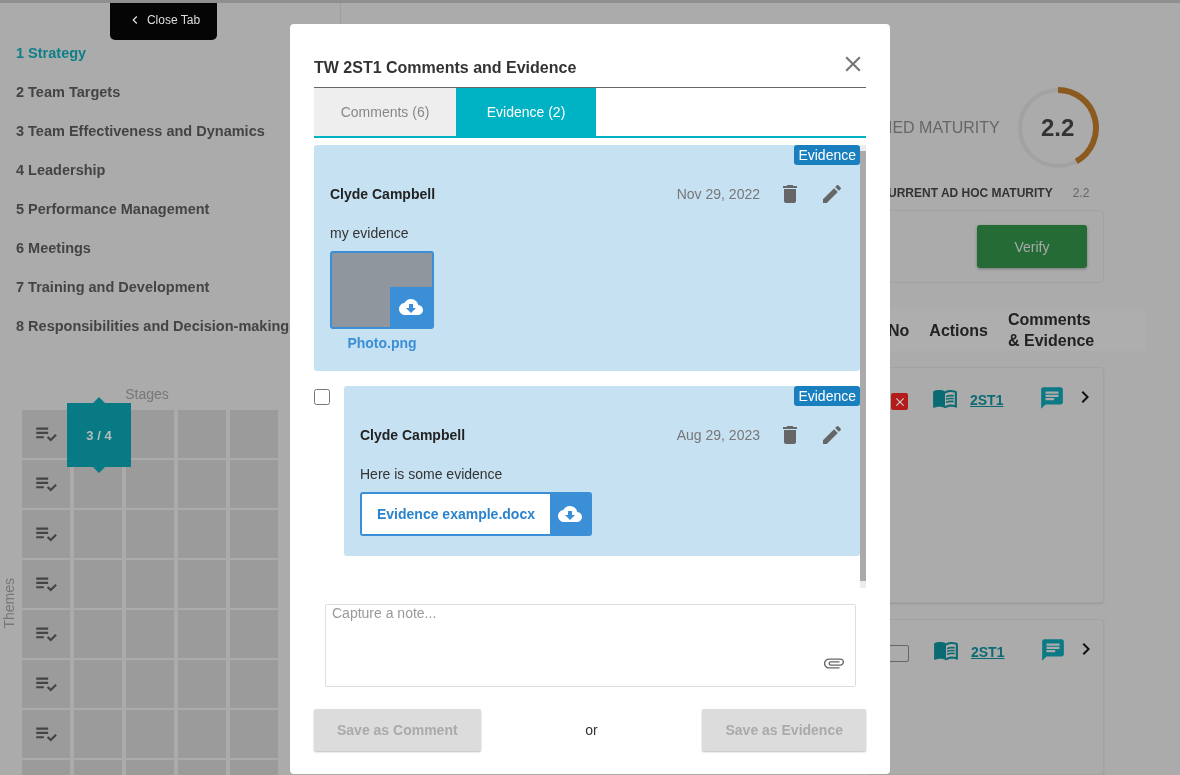  What do you see at coordinates (322, 397) in the screenshot?
I see `entry-checkbox` at bounding box center [322, 397].